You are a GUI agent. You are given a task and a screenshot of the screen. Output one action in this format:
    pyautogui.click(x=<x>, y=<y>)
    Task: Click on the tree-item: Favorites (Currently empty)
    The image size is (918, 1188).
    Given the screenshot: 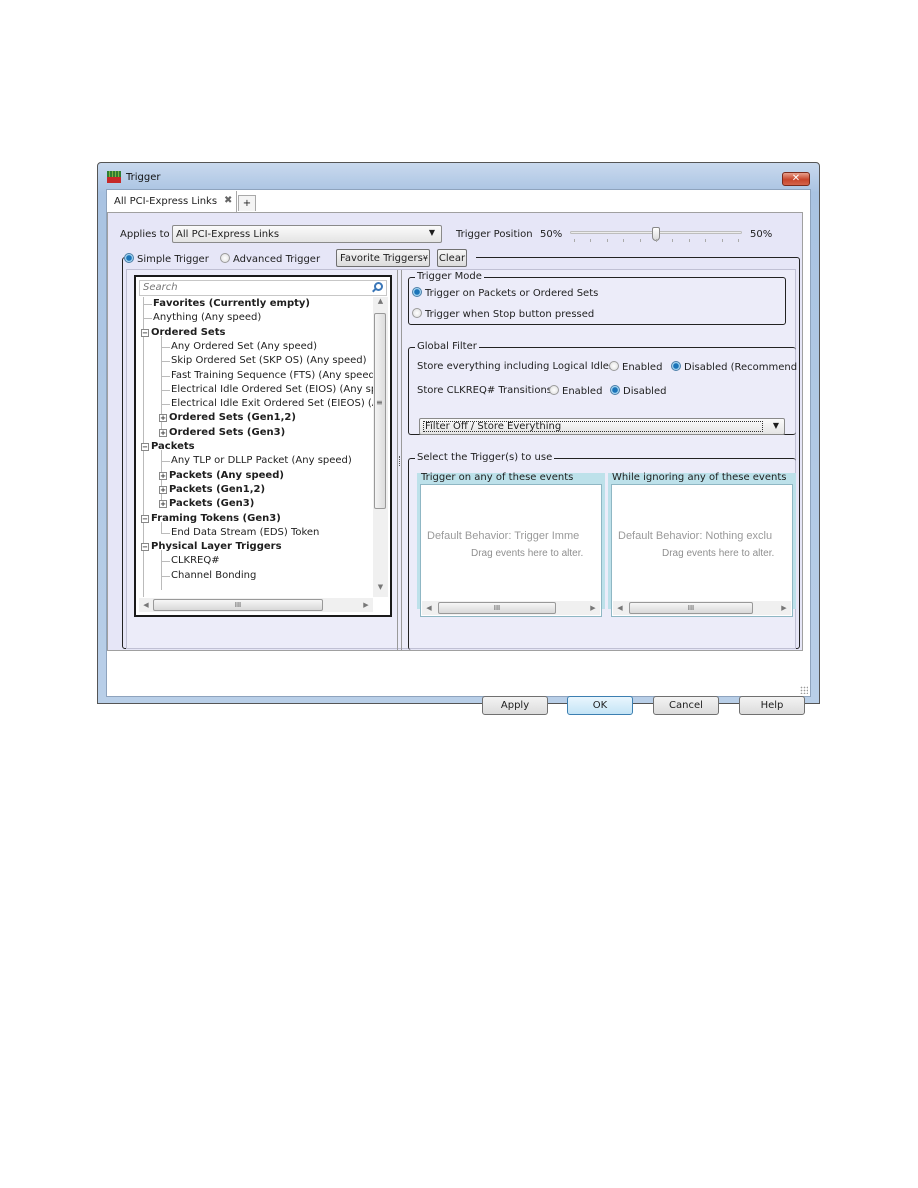 What is the action you would take?
    pyautogui.click(x=231, y=304)
    